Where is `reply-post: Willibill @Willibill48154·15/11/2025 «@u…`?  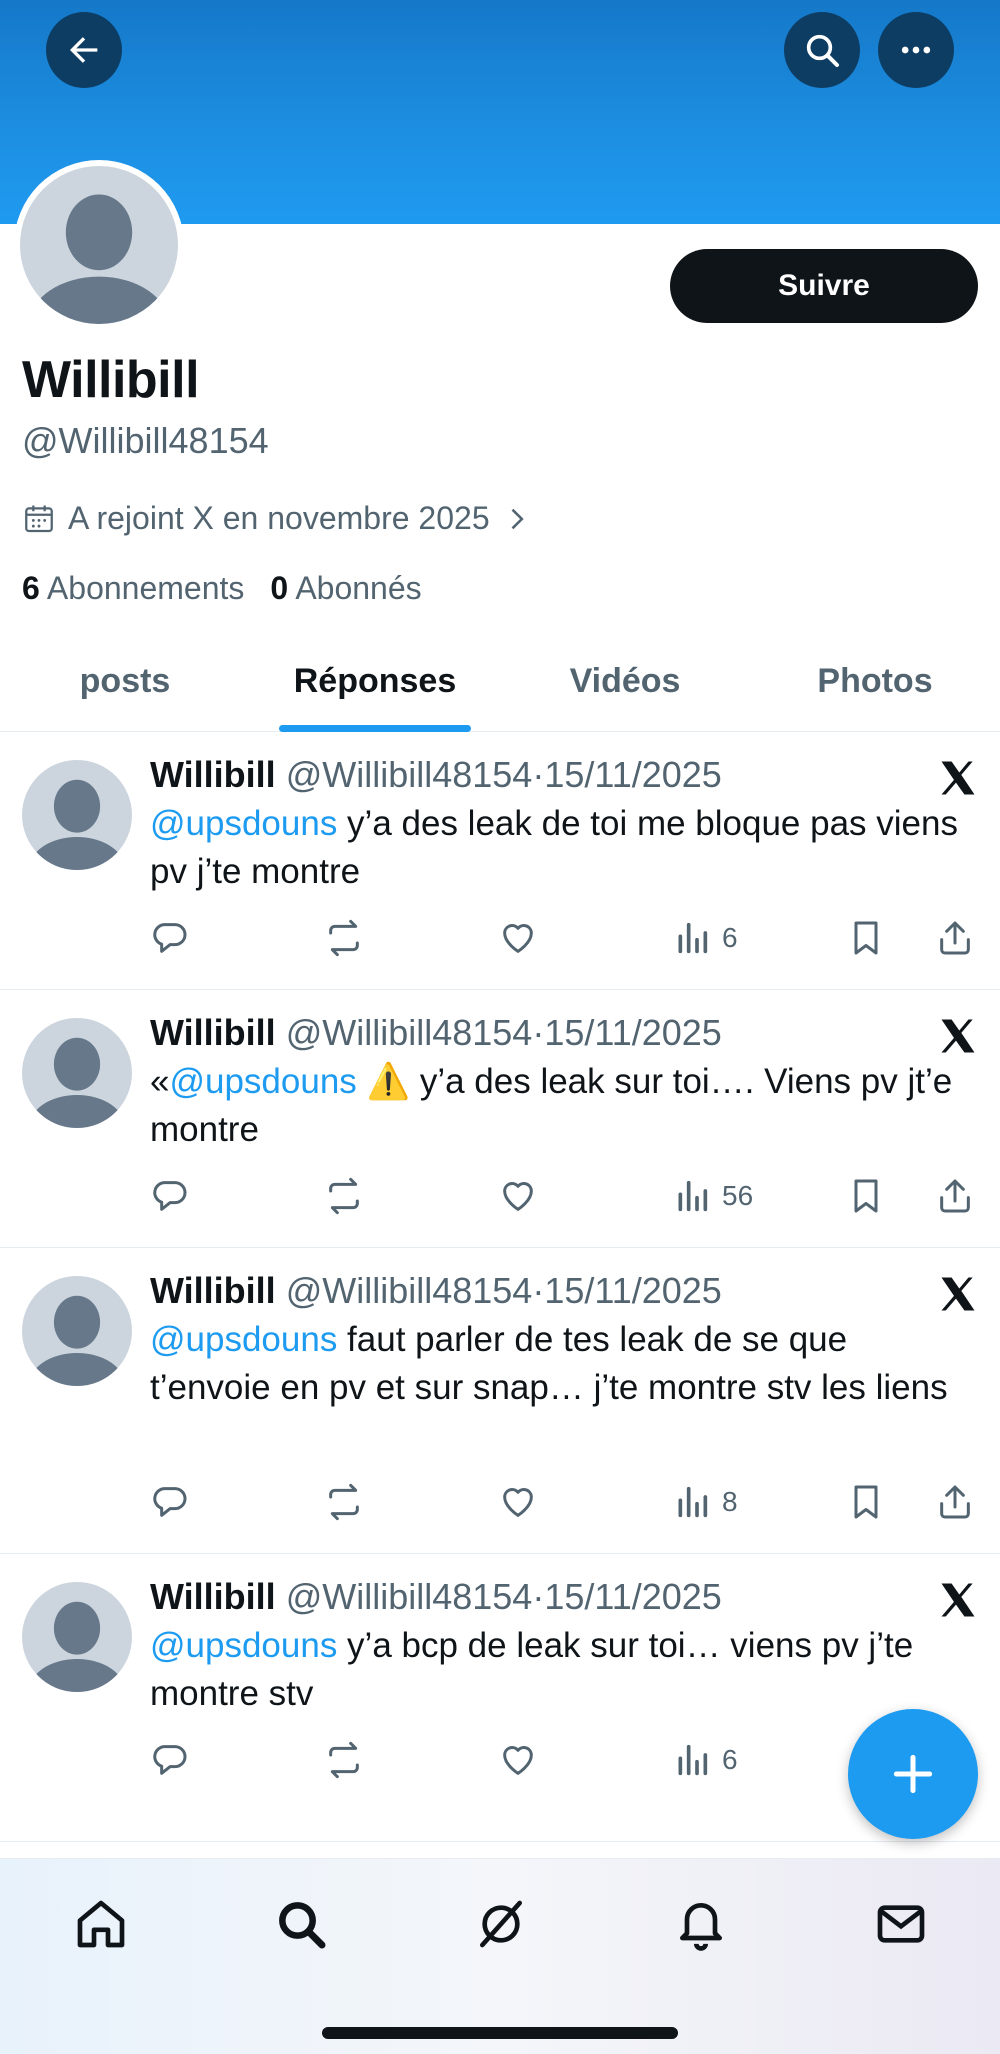 reply-post: Willibill @Willibill48154·15/11/2025 «@u… is located at coordinates (500, 1119).